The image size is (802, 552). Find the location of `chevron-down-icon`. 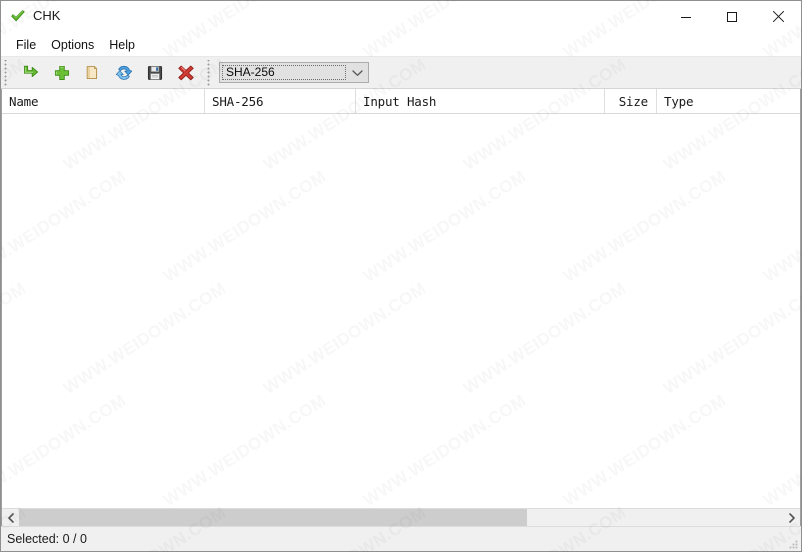

chevron-down-icon is located at coordinates (357, 72).